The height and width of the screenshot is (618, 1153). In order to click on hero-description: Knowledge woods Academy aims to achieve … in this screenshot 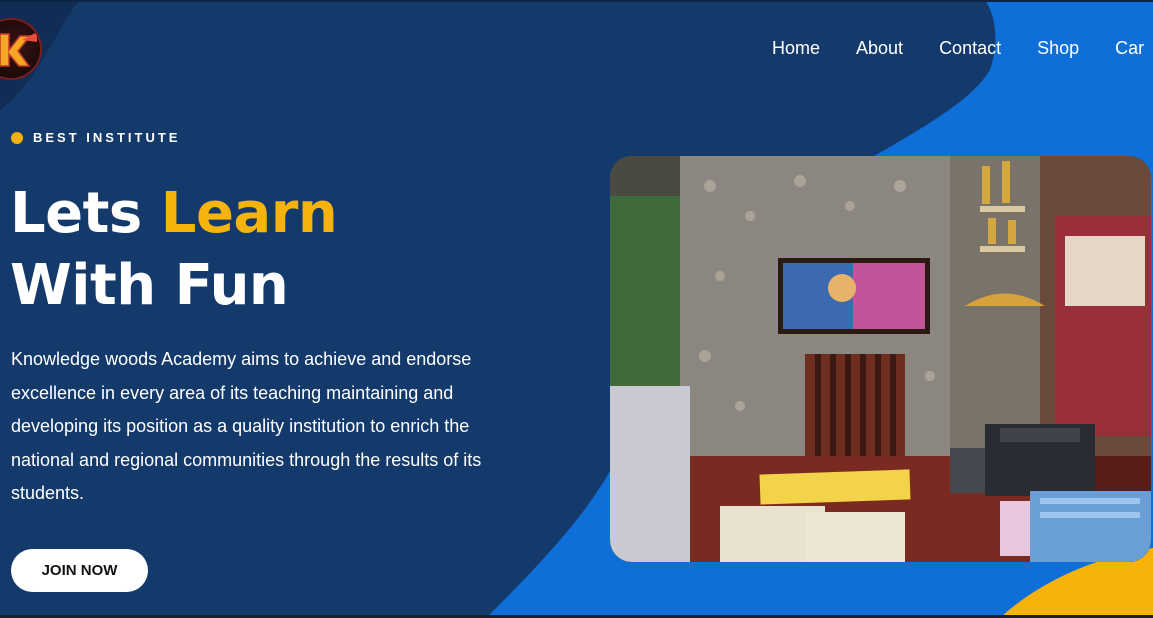, I will do `click(246, 426)`.